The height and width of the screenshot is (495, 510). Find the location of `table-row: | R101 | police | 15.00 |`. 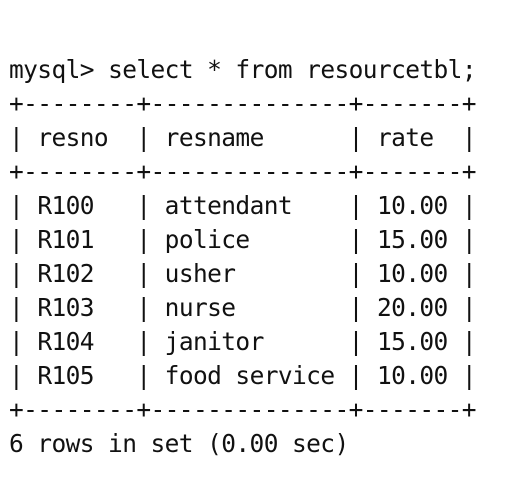

table-row: | R101 | police | 15.00 | is located at coordinates (243, 239).